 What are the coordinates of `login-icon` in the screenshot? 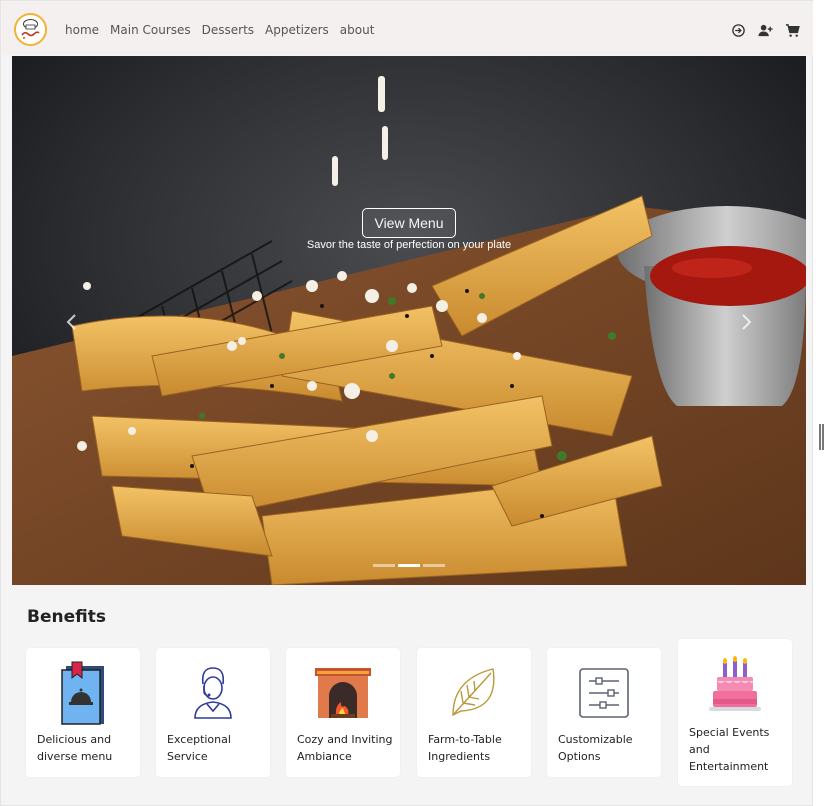 It's located at (738, 30).